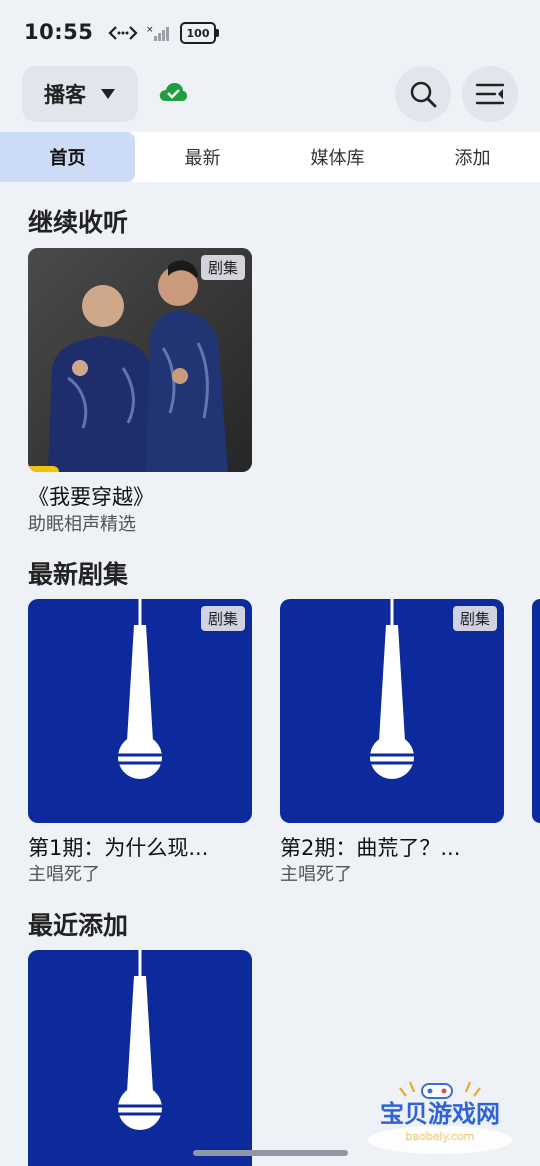  Describe the element at coordinates (78, 222) in the screenshot. I see `section-title-continue: 继续收听` at that location.